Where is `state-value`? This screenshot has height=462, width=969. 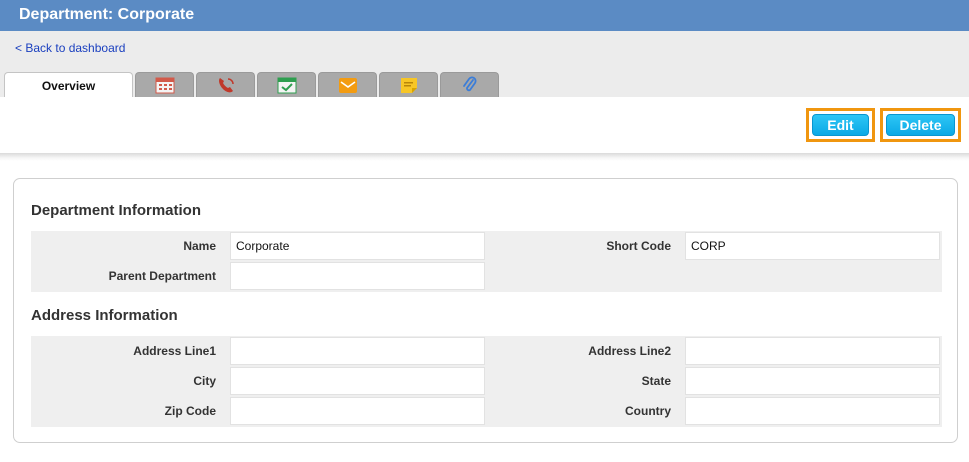 state-value is located at coordinates (812, 381).